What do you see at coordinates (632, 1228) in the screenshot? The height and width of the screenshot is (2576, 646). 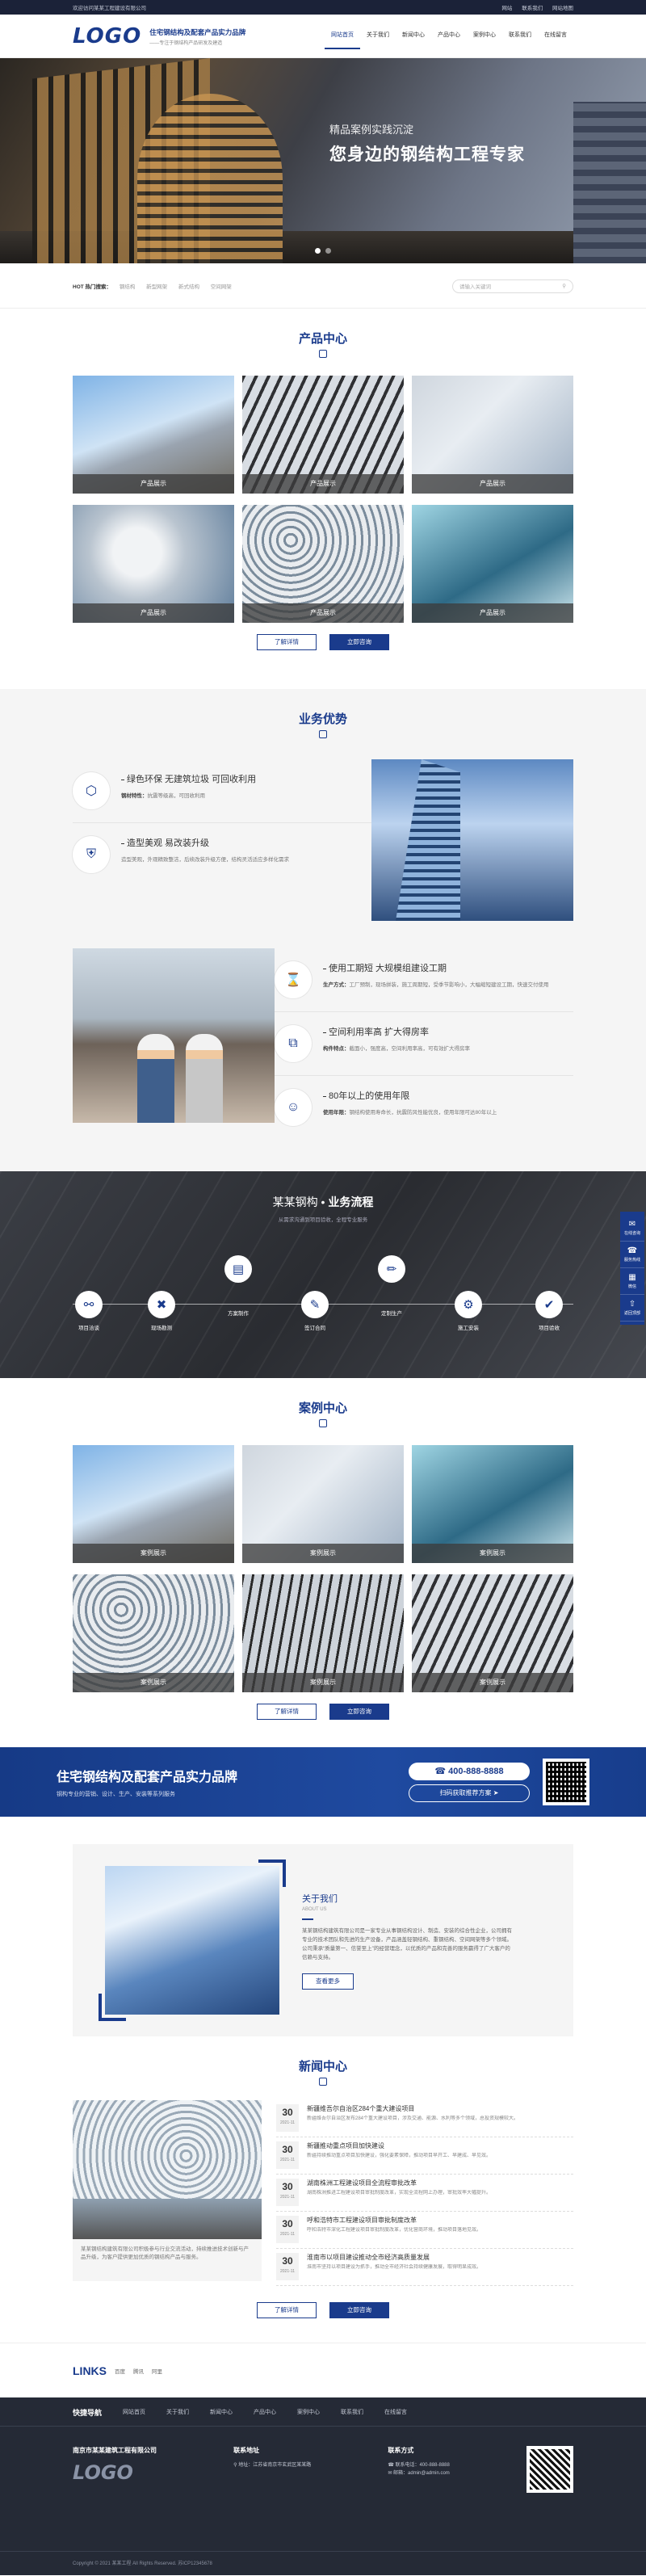 I see `side-consult: ✉ 在线咨询` at bounding box center [632, 1228].